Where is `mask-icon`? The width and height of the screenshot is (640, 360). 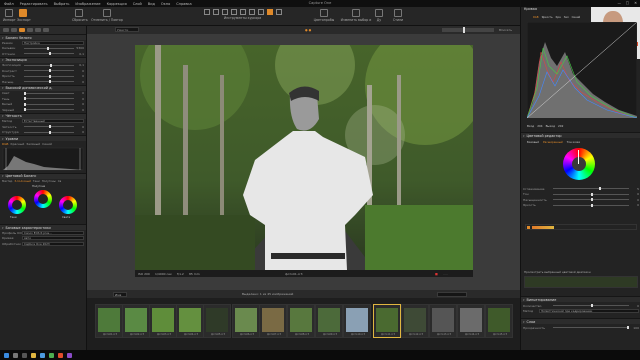 mask-icon is located at coordinates (269, 12).